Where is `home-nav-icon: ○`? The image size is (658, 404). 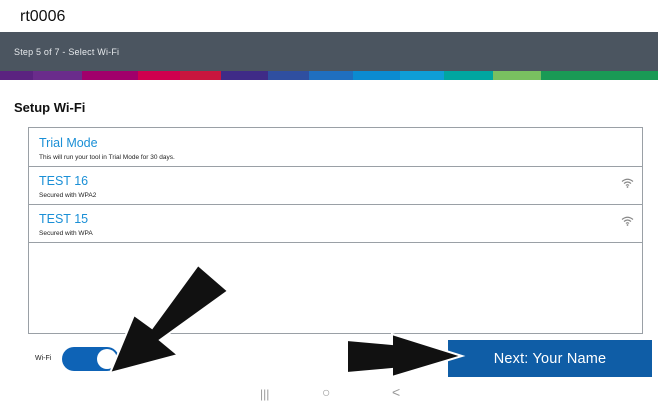
home-nav-icon: ○ is located at coordinates (326, 392).